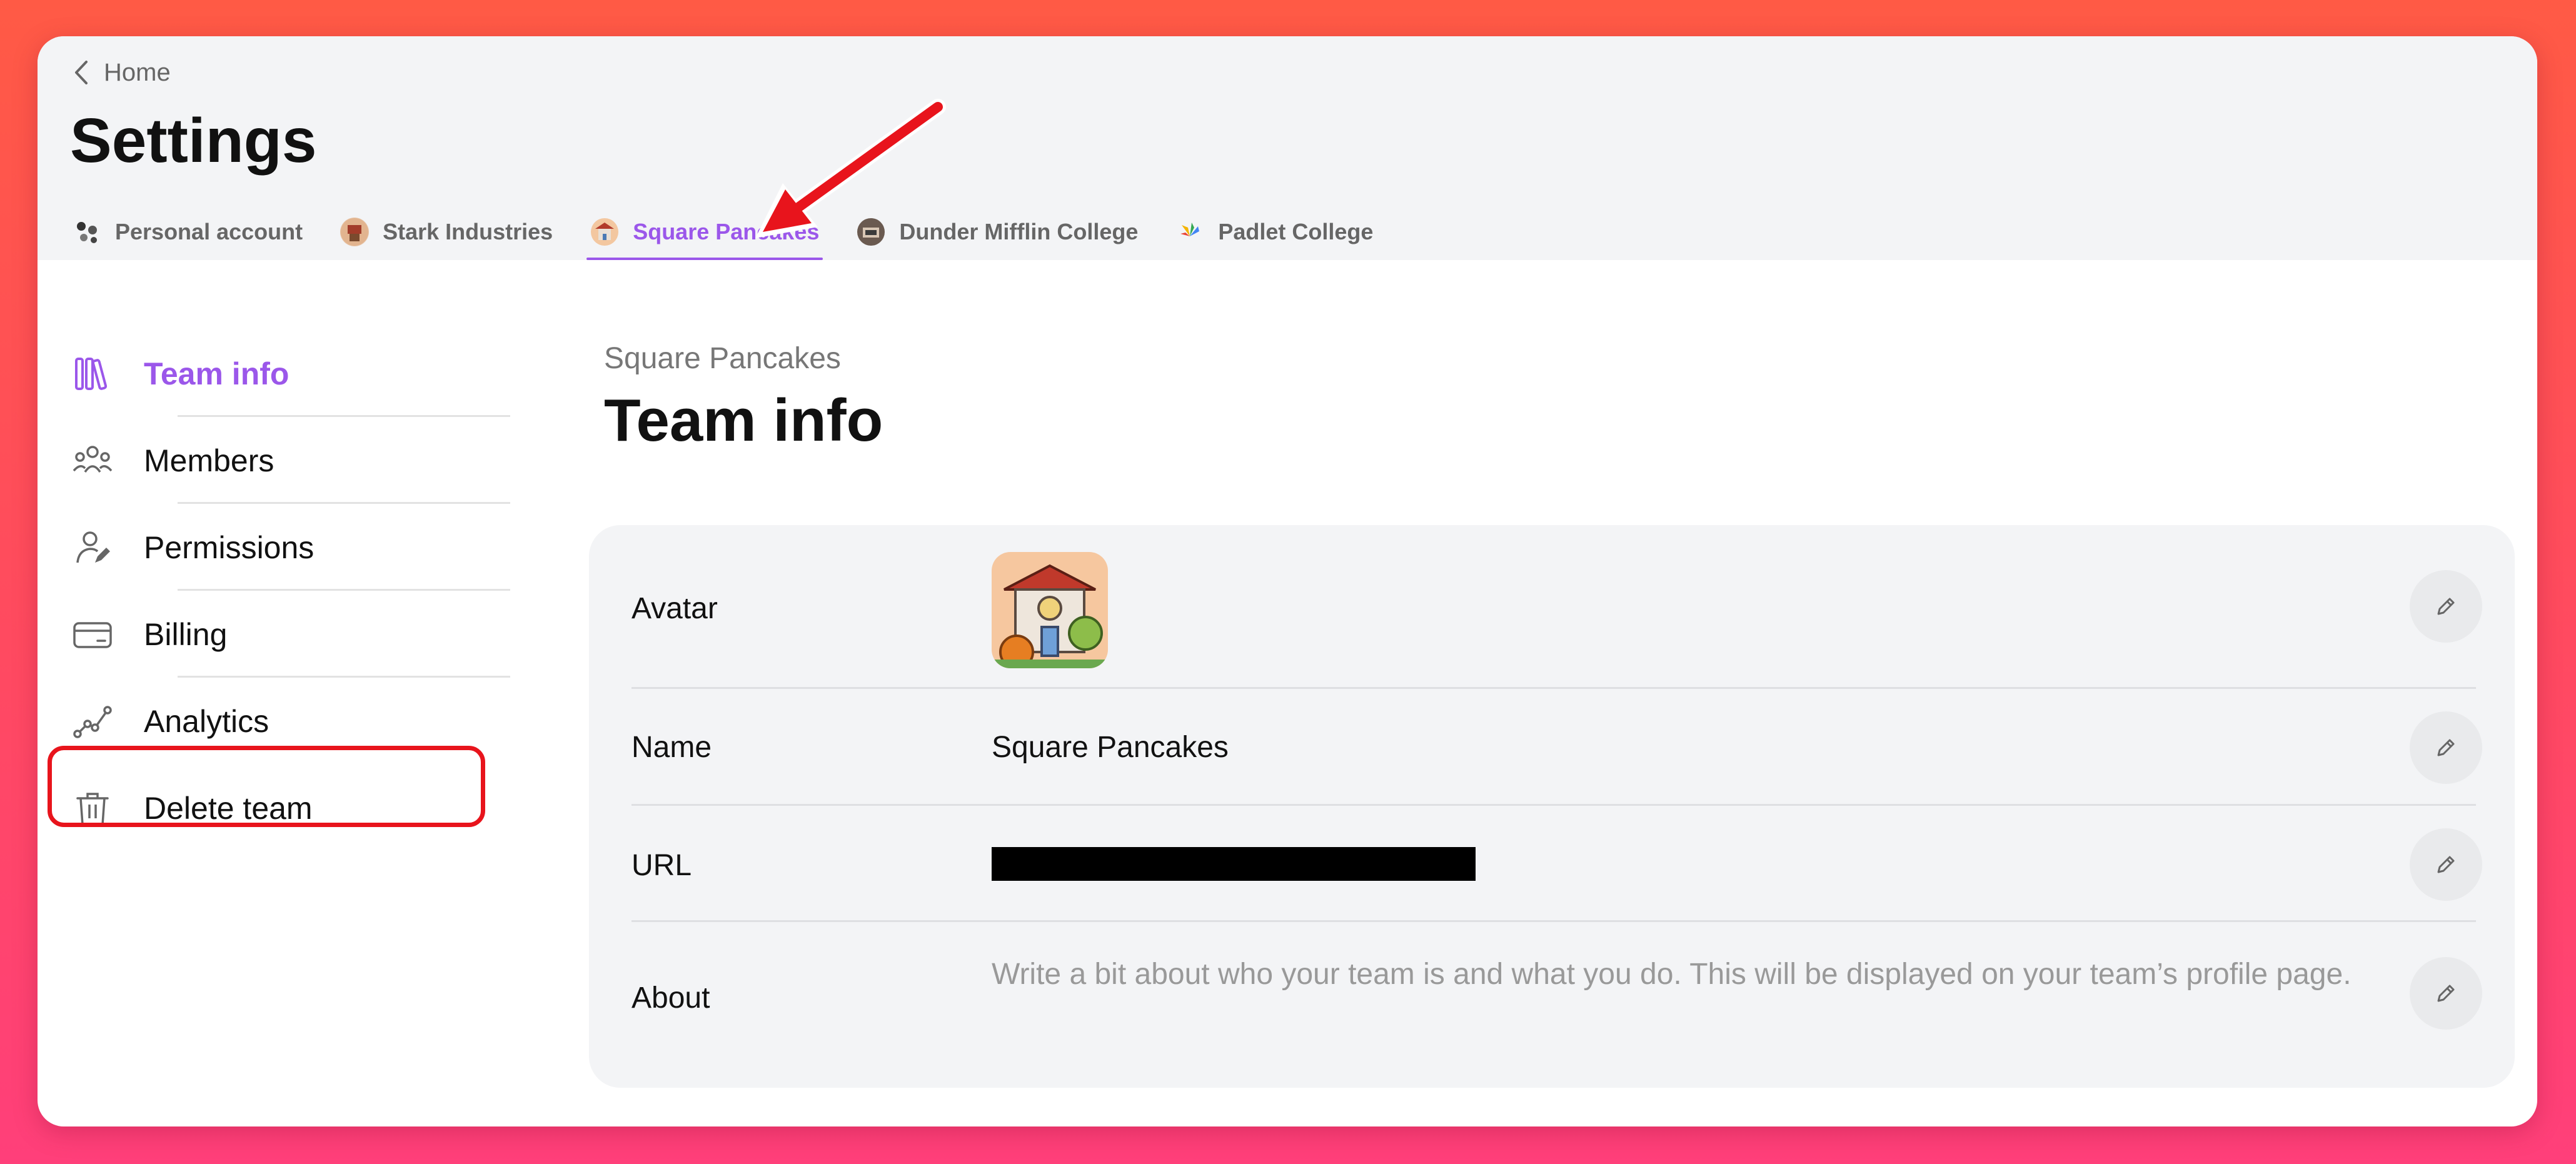  Describe the element at coordinates (604, 232) in the screenshot. I see `square-pancakes-avatar-icon` at that location.